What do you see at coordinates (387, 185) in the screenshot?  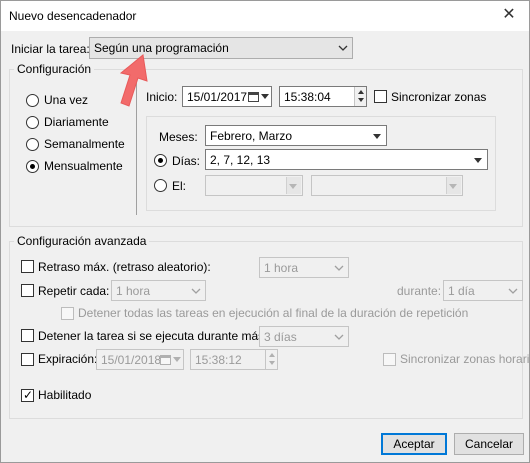 I see `on-weekday-dropdown` at bounding box center [387, 185].